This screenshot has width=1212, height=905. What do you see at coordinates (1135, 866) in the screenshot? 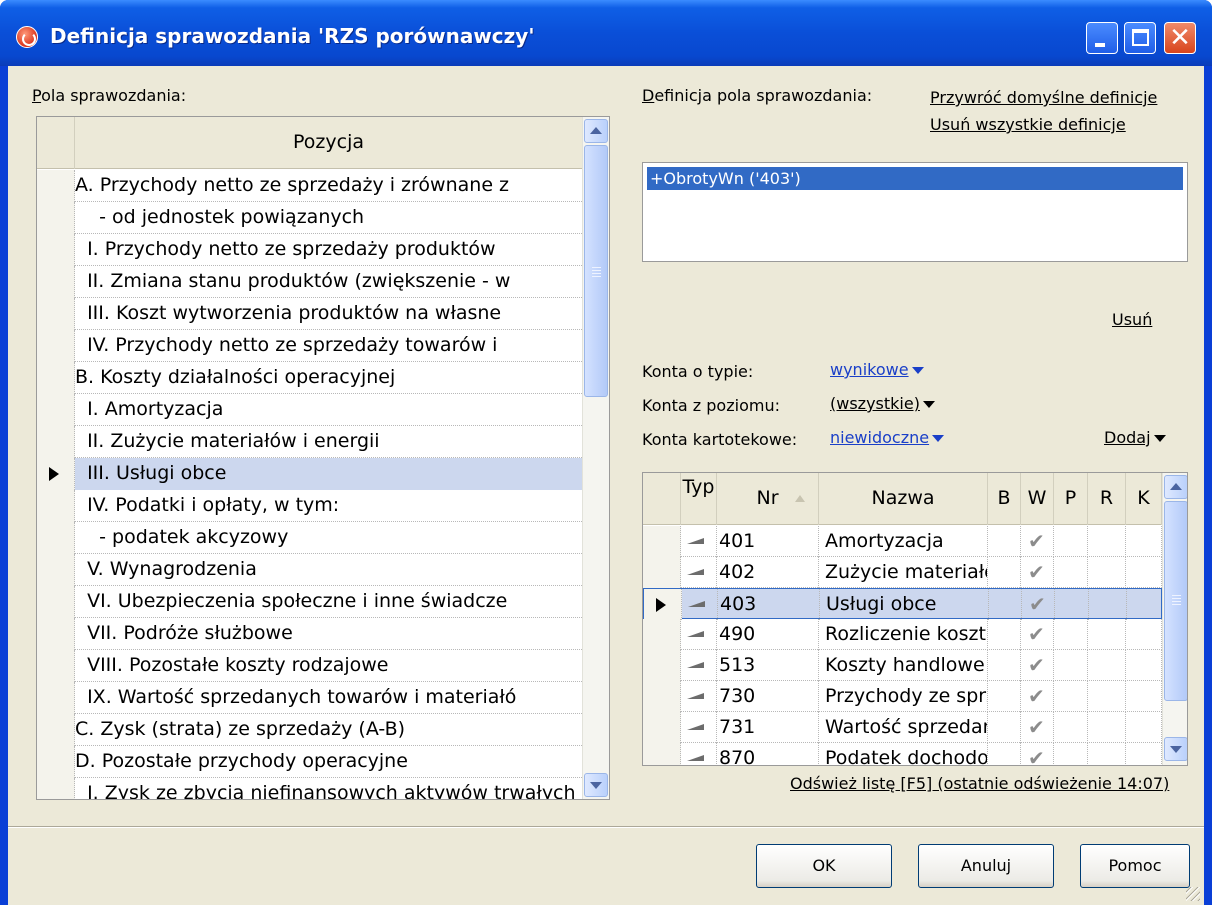
I see `help-button: Pomoc` at bounding box center [1135, 866].